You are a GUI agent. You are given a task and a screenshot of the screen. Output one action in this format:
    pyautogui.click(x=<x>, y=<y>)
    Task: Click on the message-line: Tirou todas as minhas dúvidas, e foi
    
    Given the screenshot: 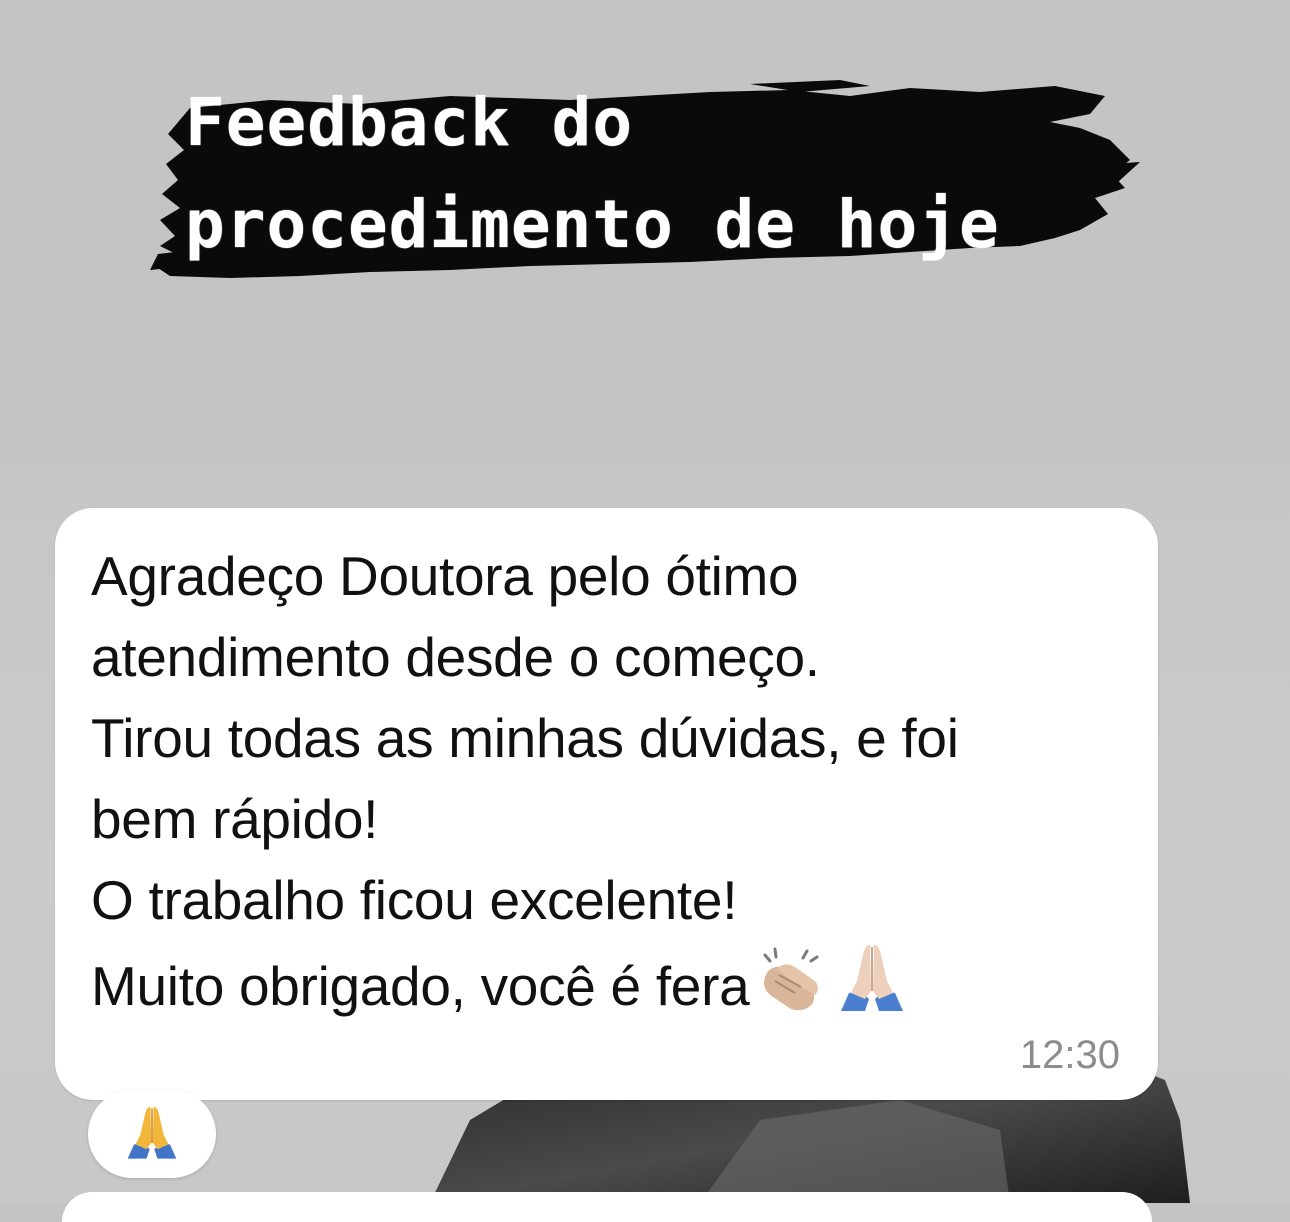 What is the action you would take?
    pyautogui.click(x=525, y=738)
    